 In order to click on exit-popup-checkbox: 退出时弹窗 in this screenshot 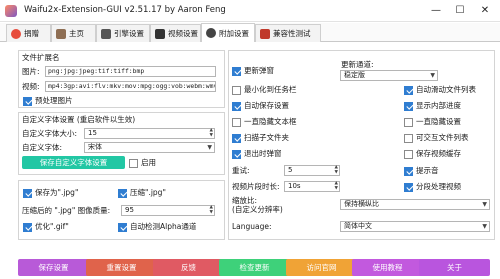, I will do `click(257, 154)`.